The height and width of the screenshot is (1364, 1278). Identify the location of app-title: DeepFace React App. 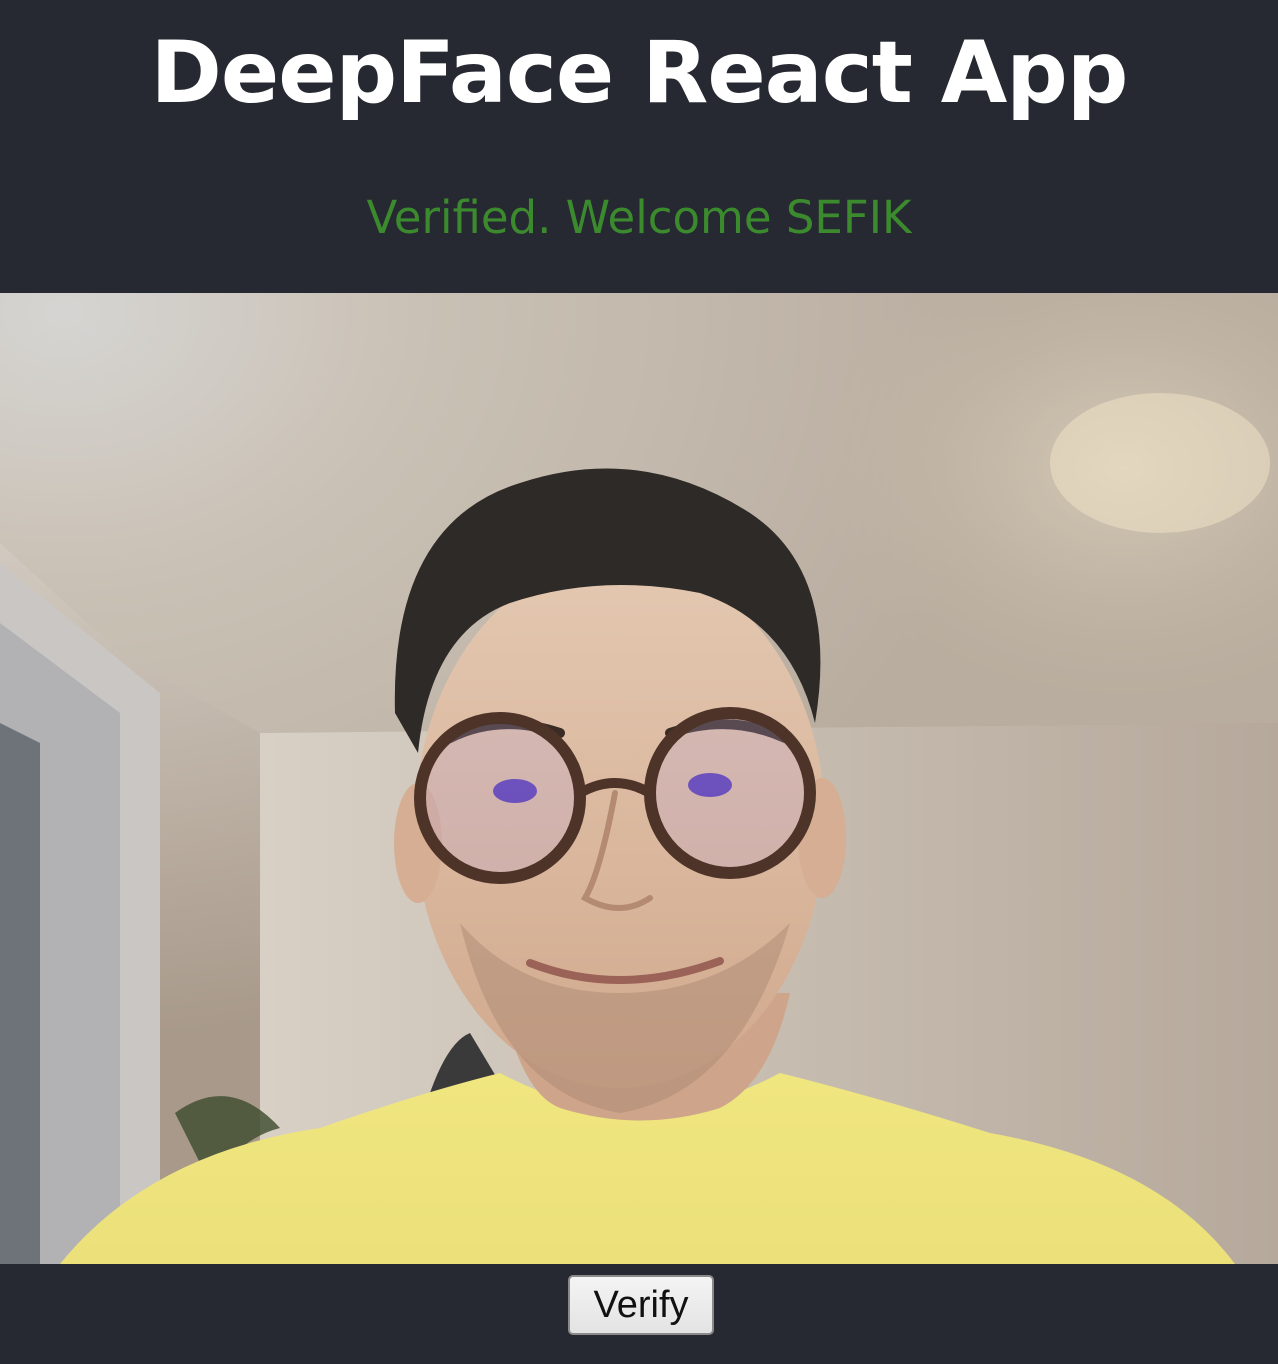
(639, 73).